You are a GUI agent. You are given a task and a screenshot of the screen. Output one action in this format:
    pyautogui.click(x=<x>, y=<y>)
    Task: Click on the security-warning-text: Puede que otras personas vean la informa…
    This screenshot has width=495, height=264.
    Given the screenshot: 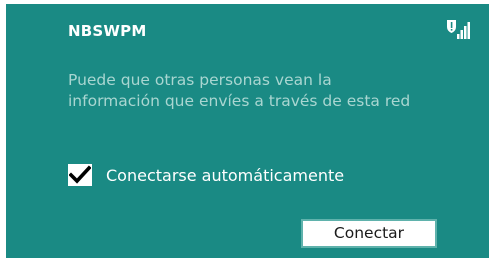 What is the action you would take?
    pyautogui.click(x=239, y=90)
    